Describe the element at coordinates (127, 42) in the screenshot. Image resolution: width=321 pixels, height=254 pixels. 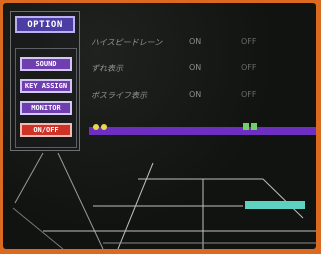
I see `option-label: ハイスピードレーン` at that location.